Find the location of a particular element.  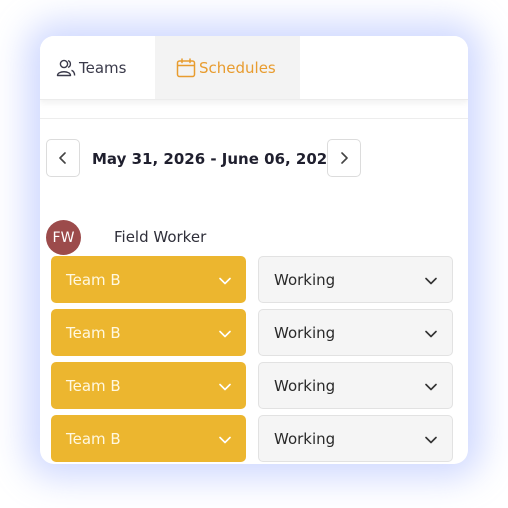

chevron-right-icon is located at coordinates (344, 158).